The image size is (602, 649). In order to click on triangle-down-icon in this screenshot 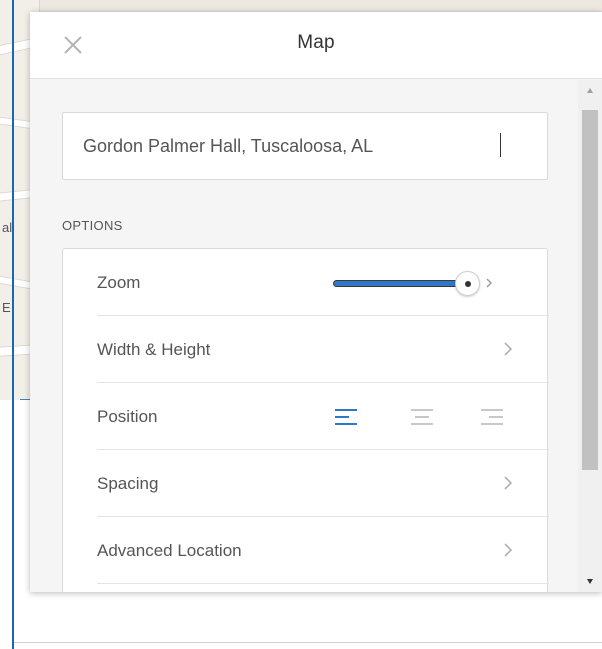, I will do `click(590, 581)`.